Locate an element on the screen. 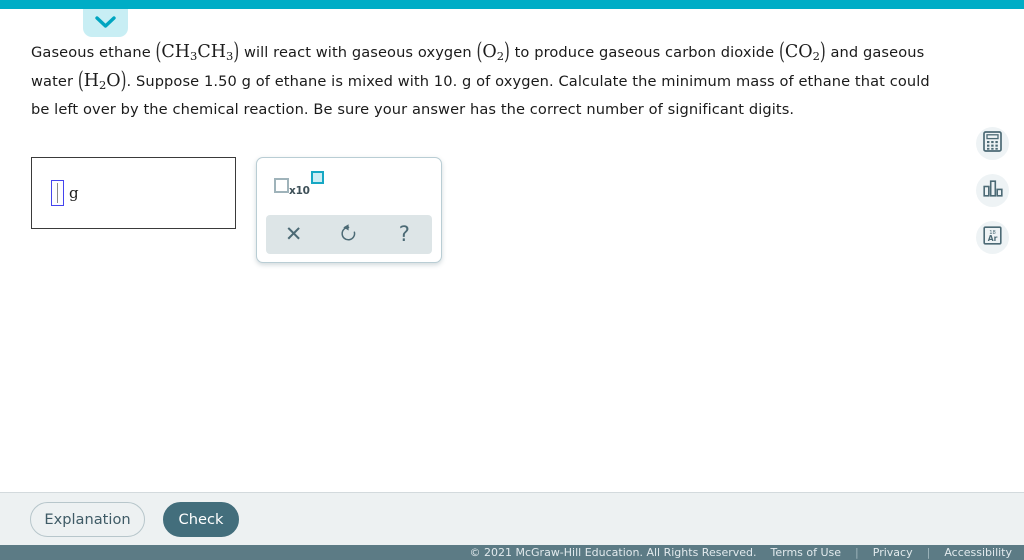  question-part-2: will react with gaseous oxygen is located at coordinates (358, 52).